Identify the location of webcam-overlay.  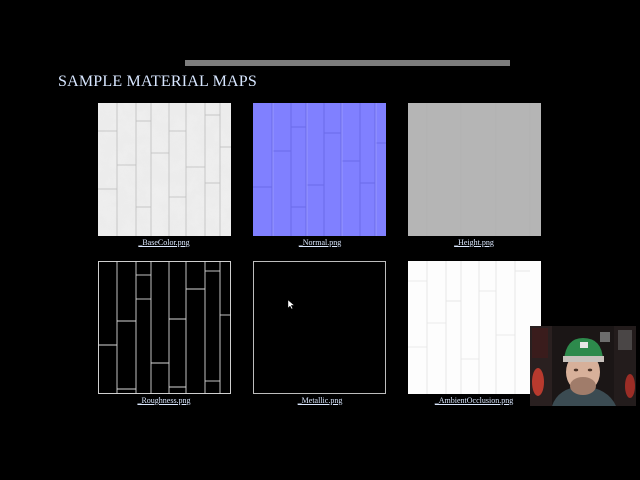
(583, 366).